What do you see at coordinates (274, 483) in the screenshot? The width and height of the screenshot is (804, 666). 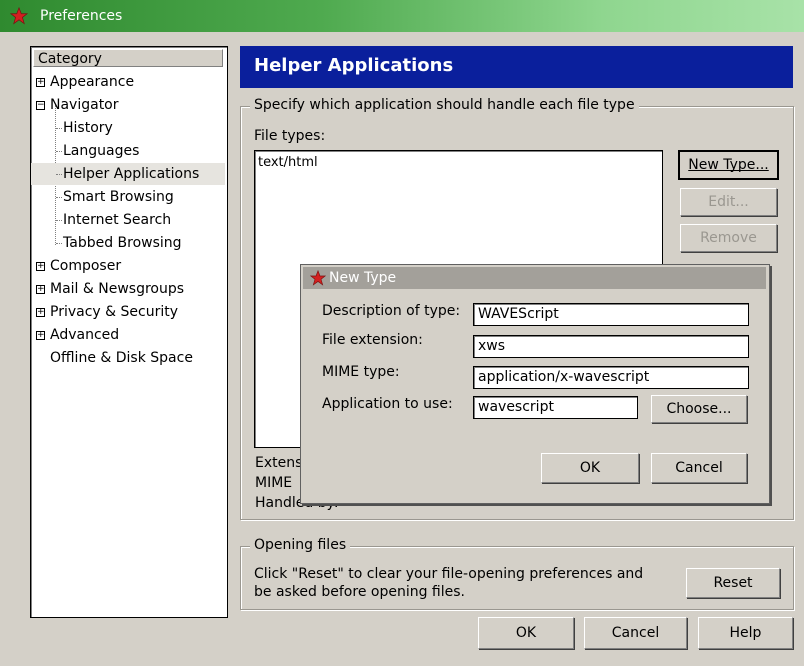 I see `mime-detail-label: MIME` at bounding box center [274, 483].